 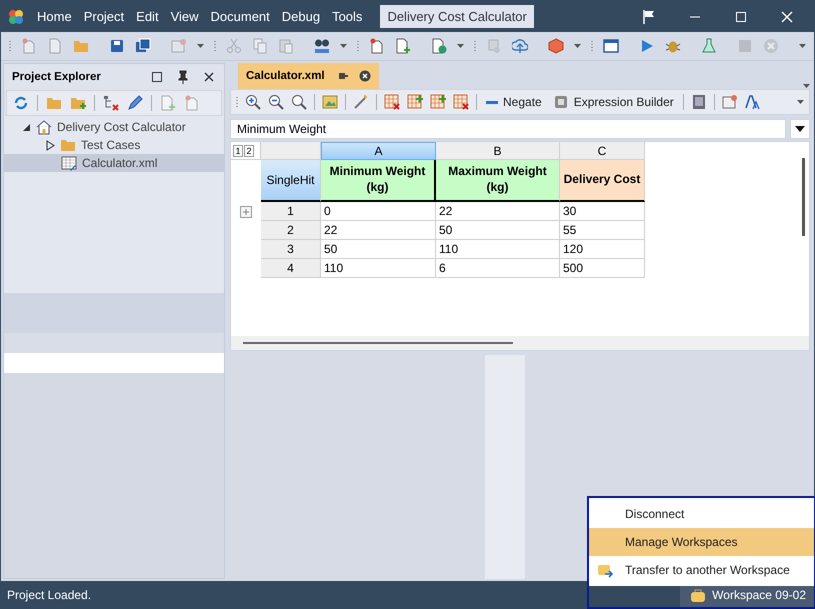 What do you see at coordinates (498, 151) in the screenshot?
I see `column-letter: B` at bounding box center [498, 151].